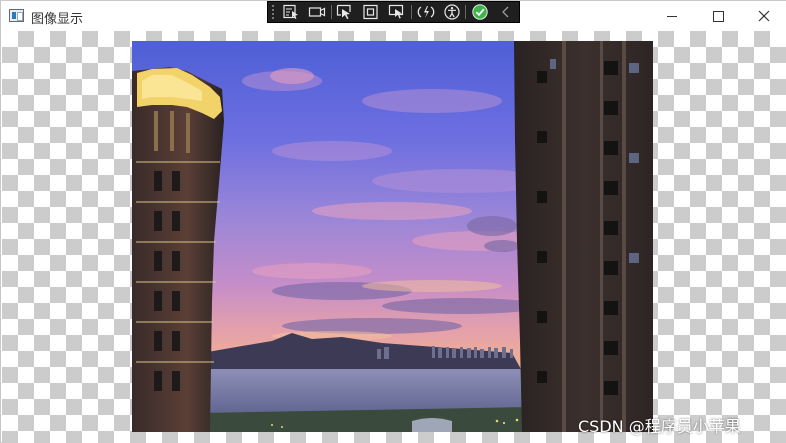 The width and height of the screenshot is (786, 443). What do you see at coordinates (57, 19) in the screenshot?
I see `window-title: 图像显示` at bounding box center [57, 19].